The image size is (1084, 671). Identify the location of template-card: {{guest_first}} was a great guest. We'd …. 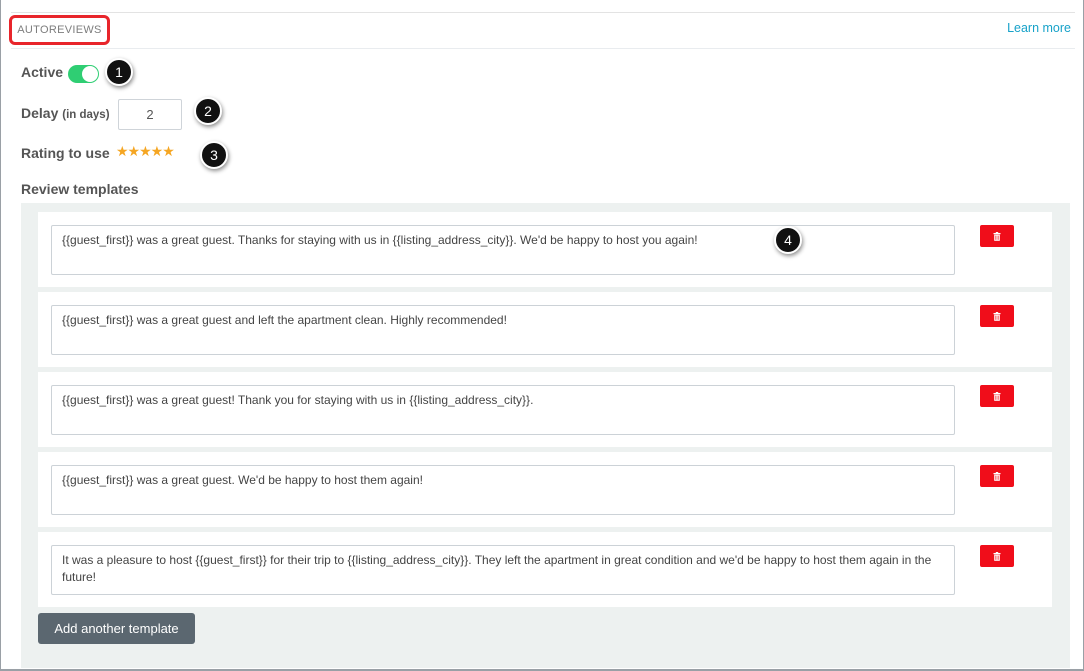
(545, 489).